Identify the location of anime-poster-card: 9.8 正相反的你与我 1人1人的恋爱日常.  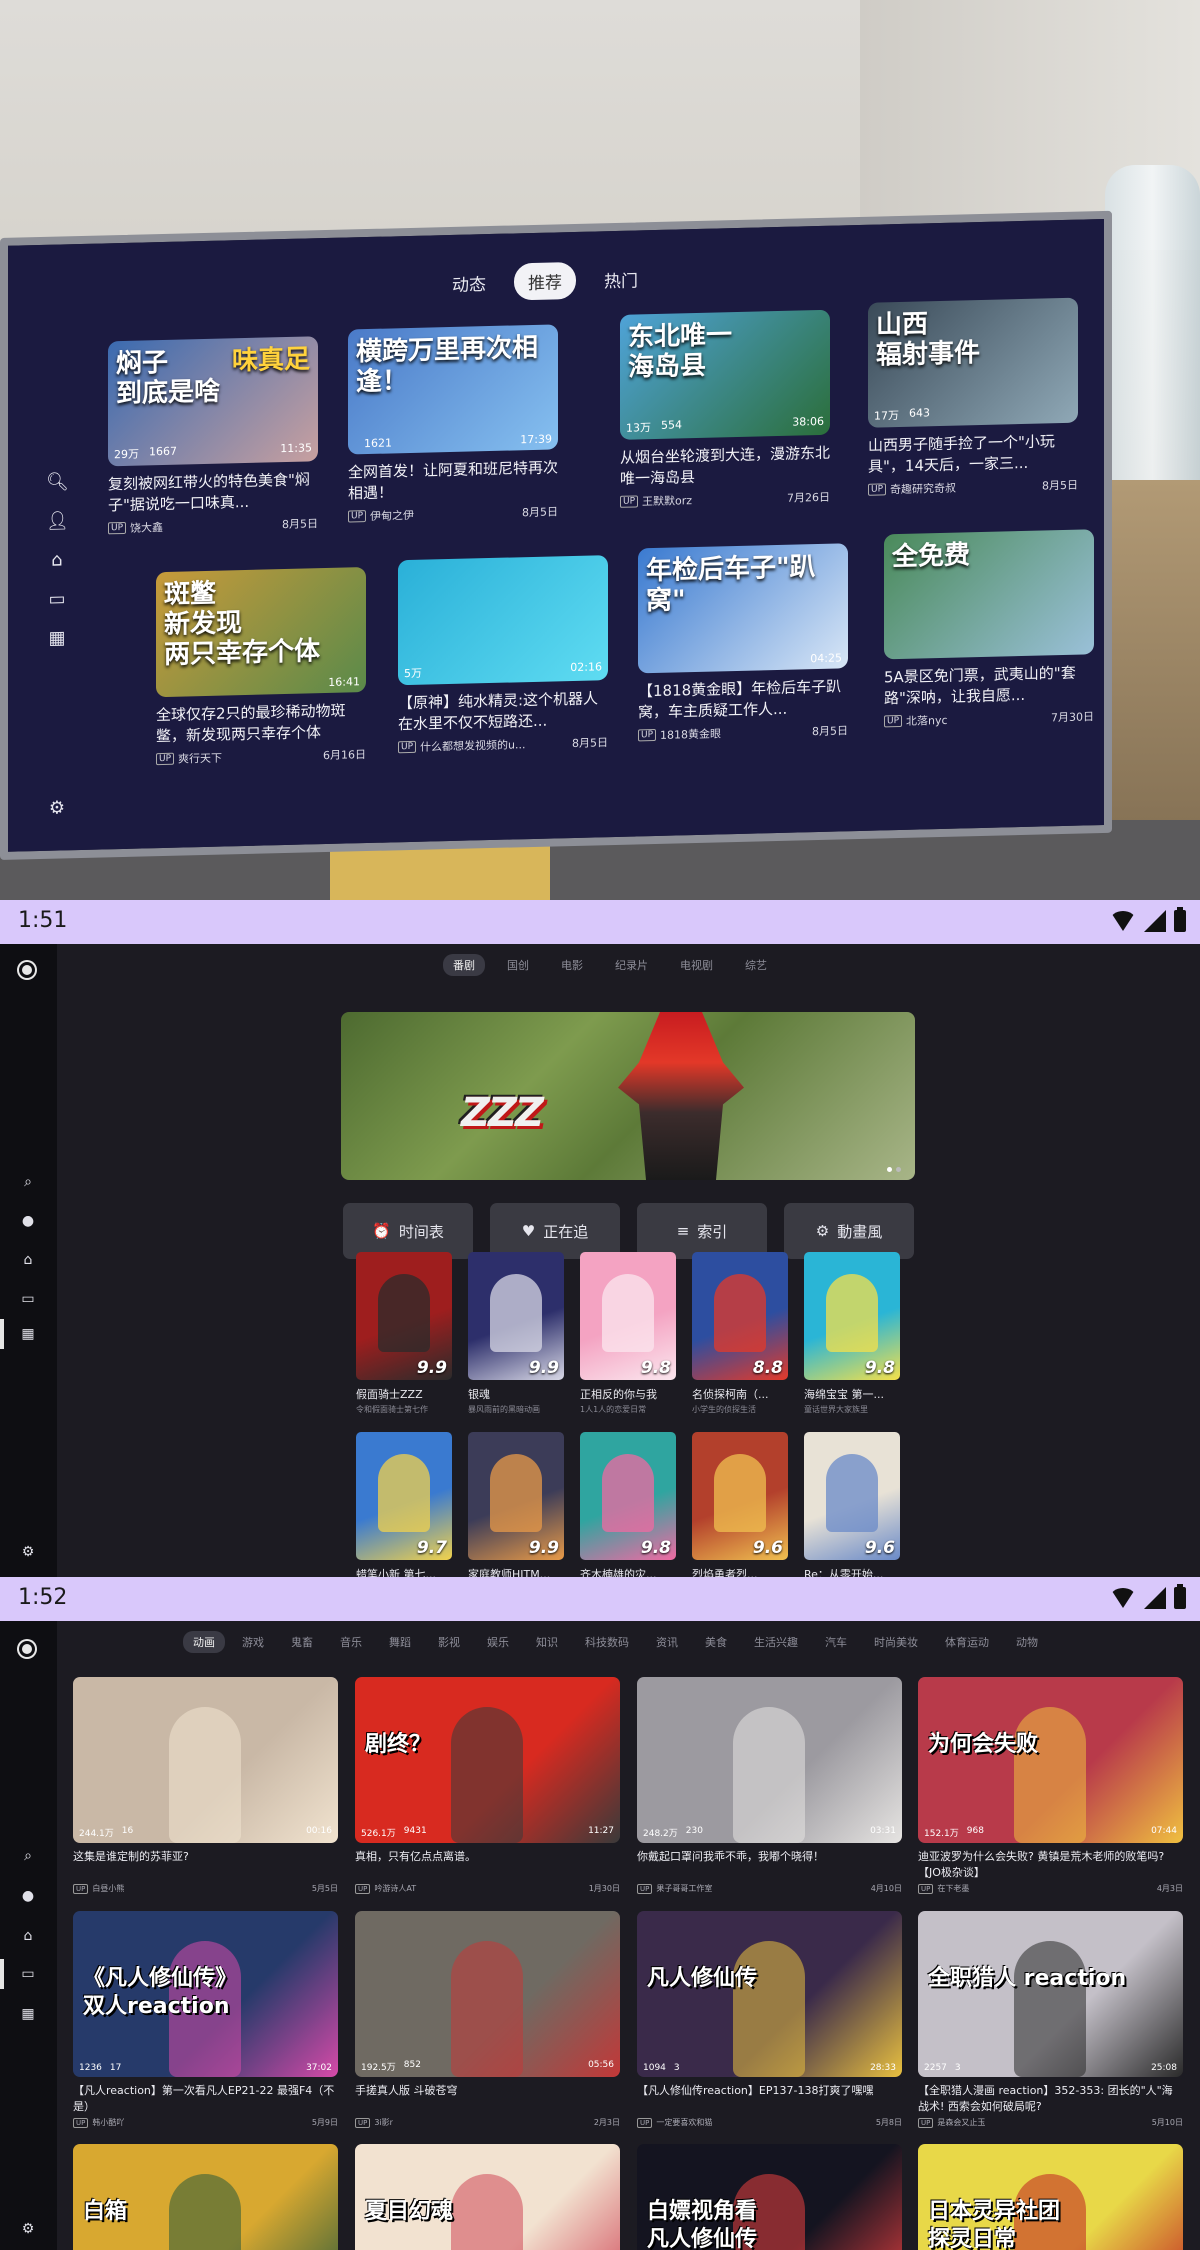
(628, 1333).